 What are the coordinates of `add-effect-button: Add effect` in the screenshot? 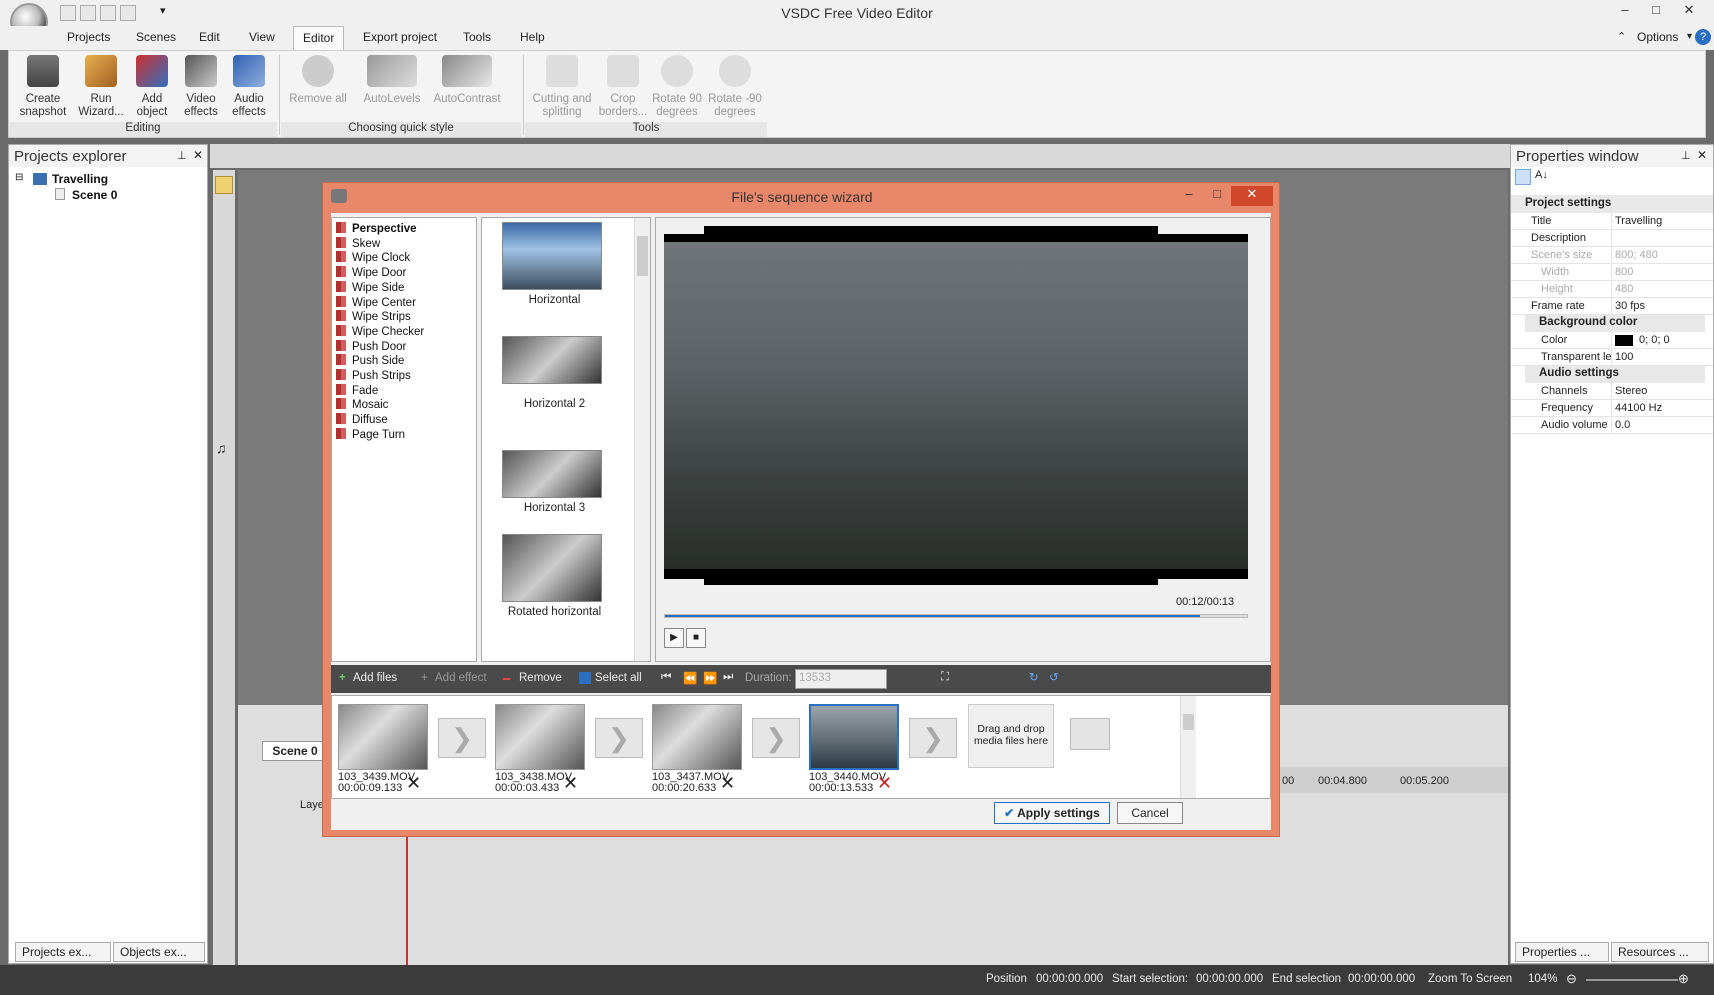 It's located at (461, 678).